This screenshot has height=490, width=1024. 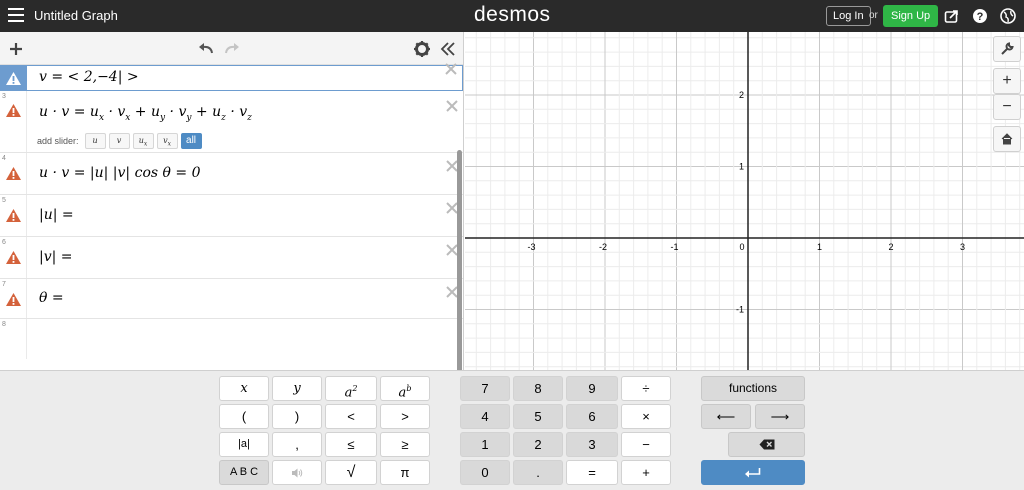 What do you see at coordinates (231, 216) in the screenshot?
I see `expression-row: 5 |u| =` at bounding box center [231, 216].